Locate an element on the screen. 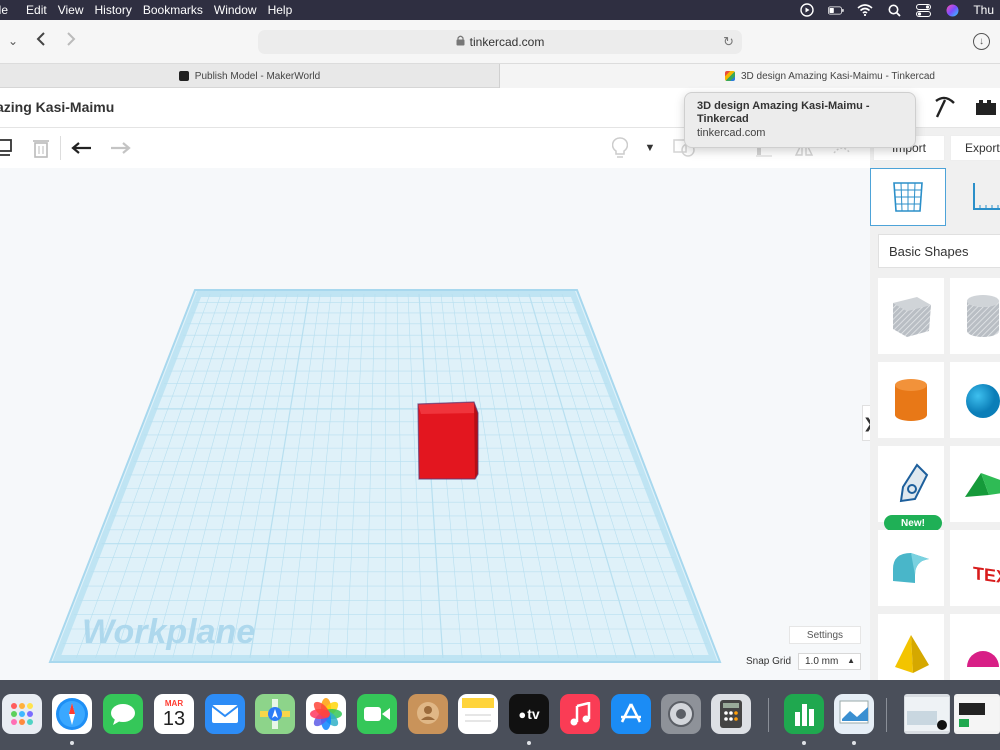  music-icon is located at coordinates (580, 714).